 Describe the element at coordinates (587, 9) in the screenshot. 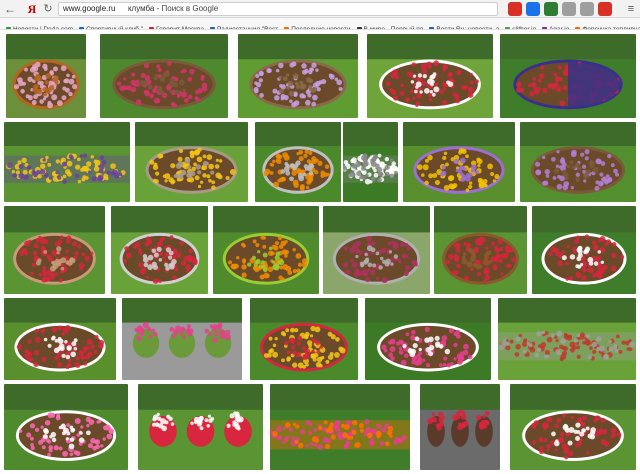

I see `ext-5-icon` at that location.